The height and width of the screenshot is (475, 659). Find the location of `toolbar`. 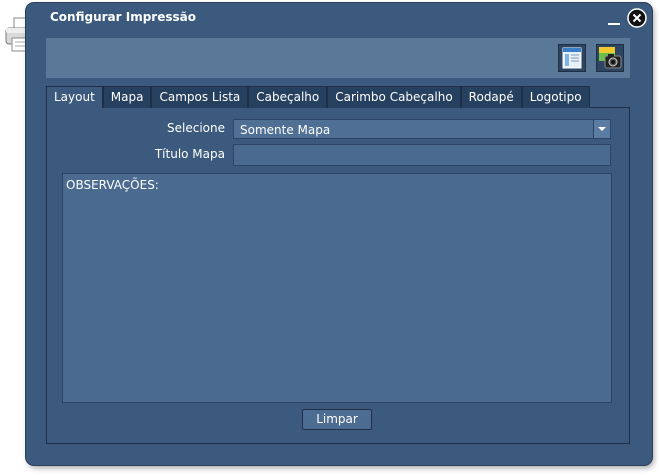

toolbar is located at coordinates (338, 58).